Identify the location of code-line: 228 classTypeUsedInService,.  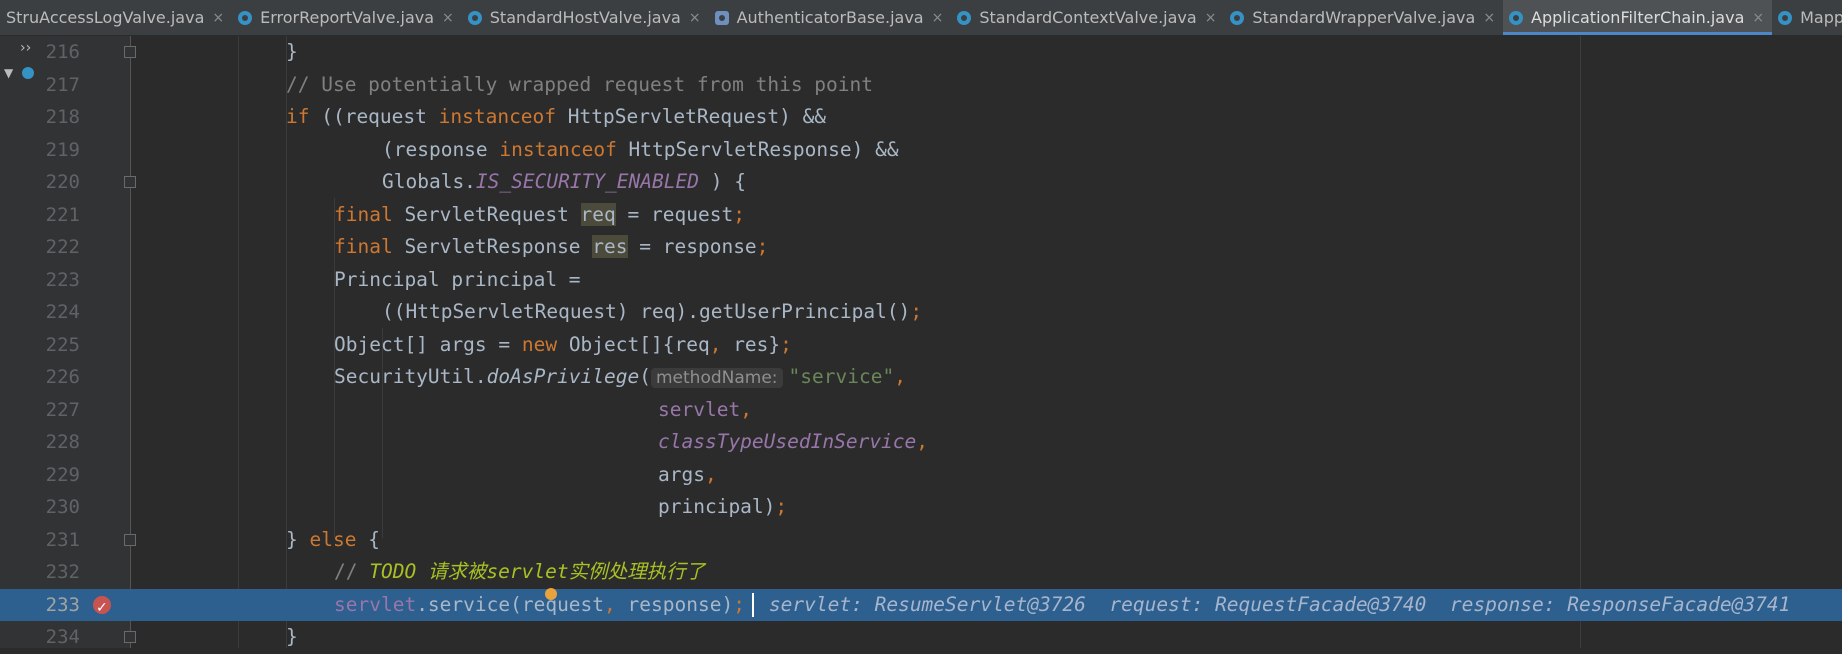
(921, 442).